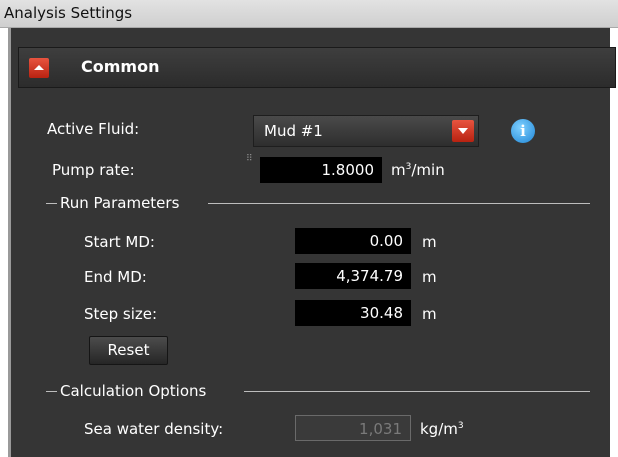  Describe the element at coordinates (249, 159) in the screenshot. I see `grip-icon: ⠿` at that location.